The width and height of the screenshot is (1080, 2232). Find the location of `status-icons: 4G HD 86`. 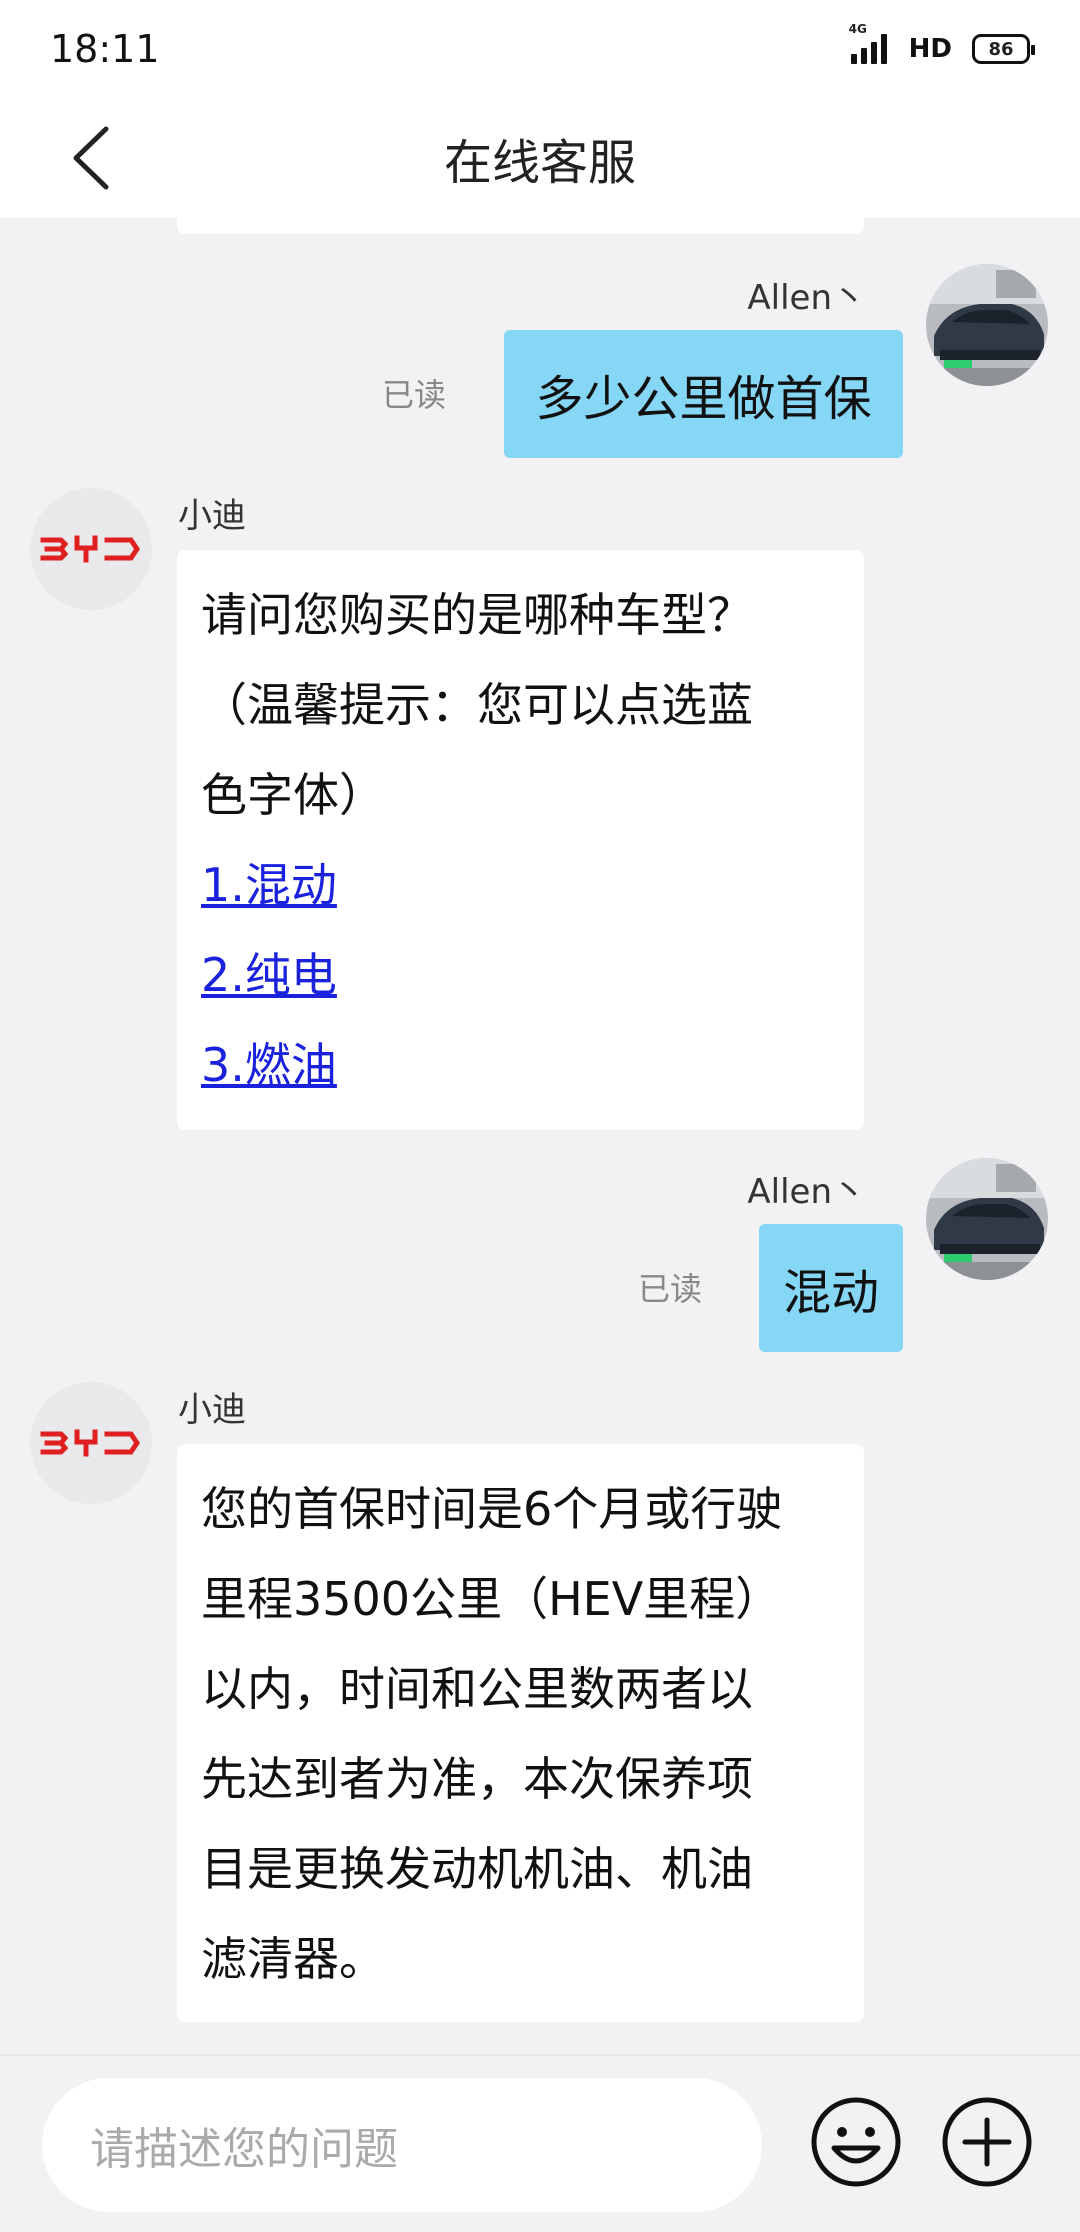

status-icons: 4G HD 86 is located at coordinates (942, 43).